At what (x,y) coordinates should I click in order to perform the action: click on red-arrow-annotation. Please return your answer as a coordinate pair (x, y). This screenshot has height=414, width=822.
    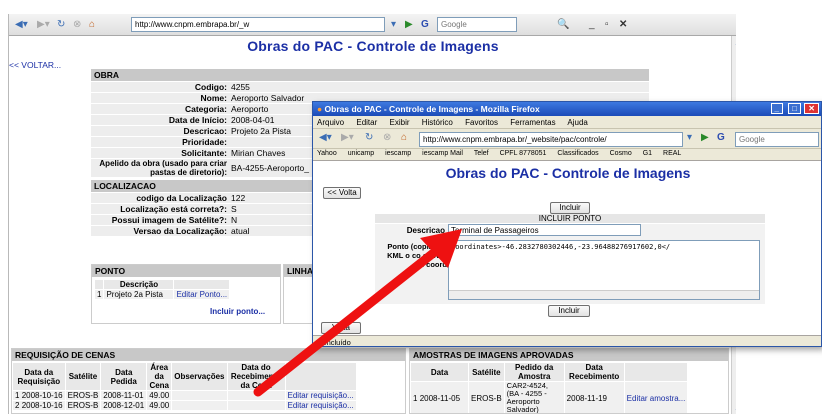
    Looking at the image, I should click on (357, 313).